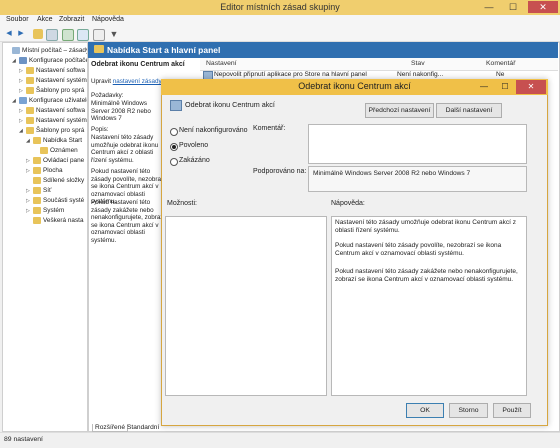 This screenshot has width=560, height=448. What do you see at coordinates (174, 162) in the screenshot?
I see `radio-disabled` at bounding box center [174, 162].